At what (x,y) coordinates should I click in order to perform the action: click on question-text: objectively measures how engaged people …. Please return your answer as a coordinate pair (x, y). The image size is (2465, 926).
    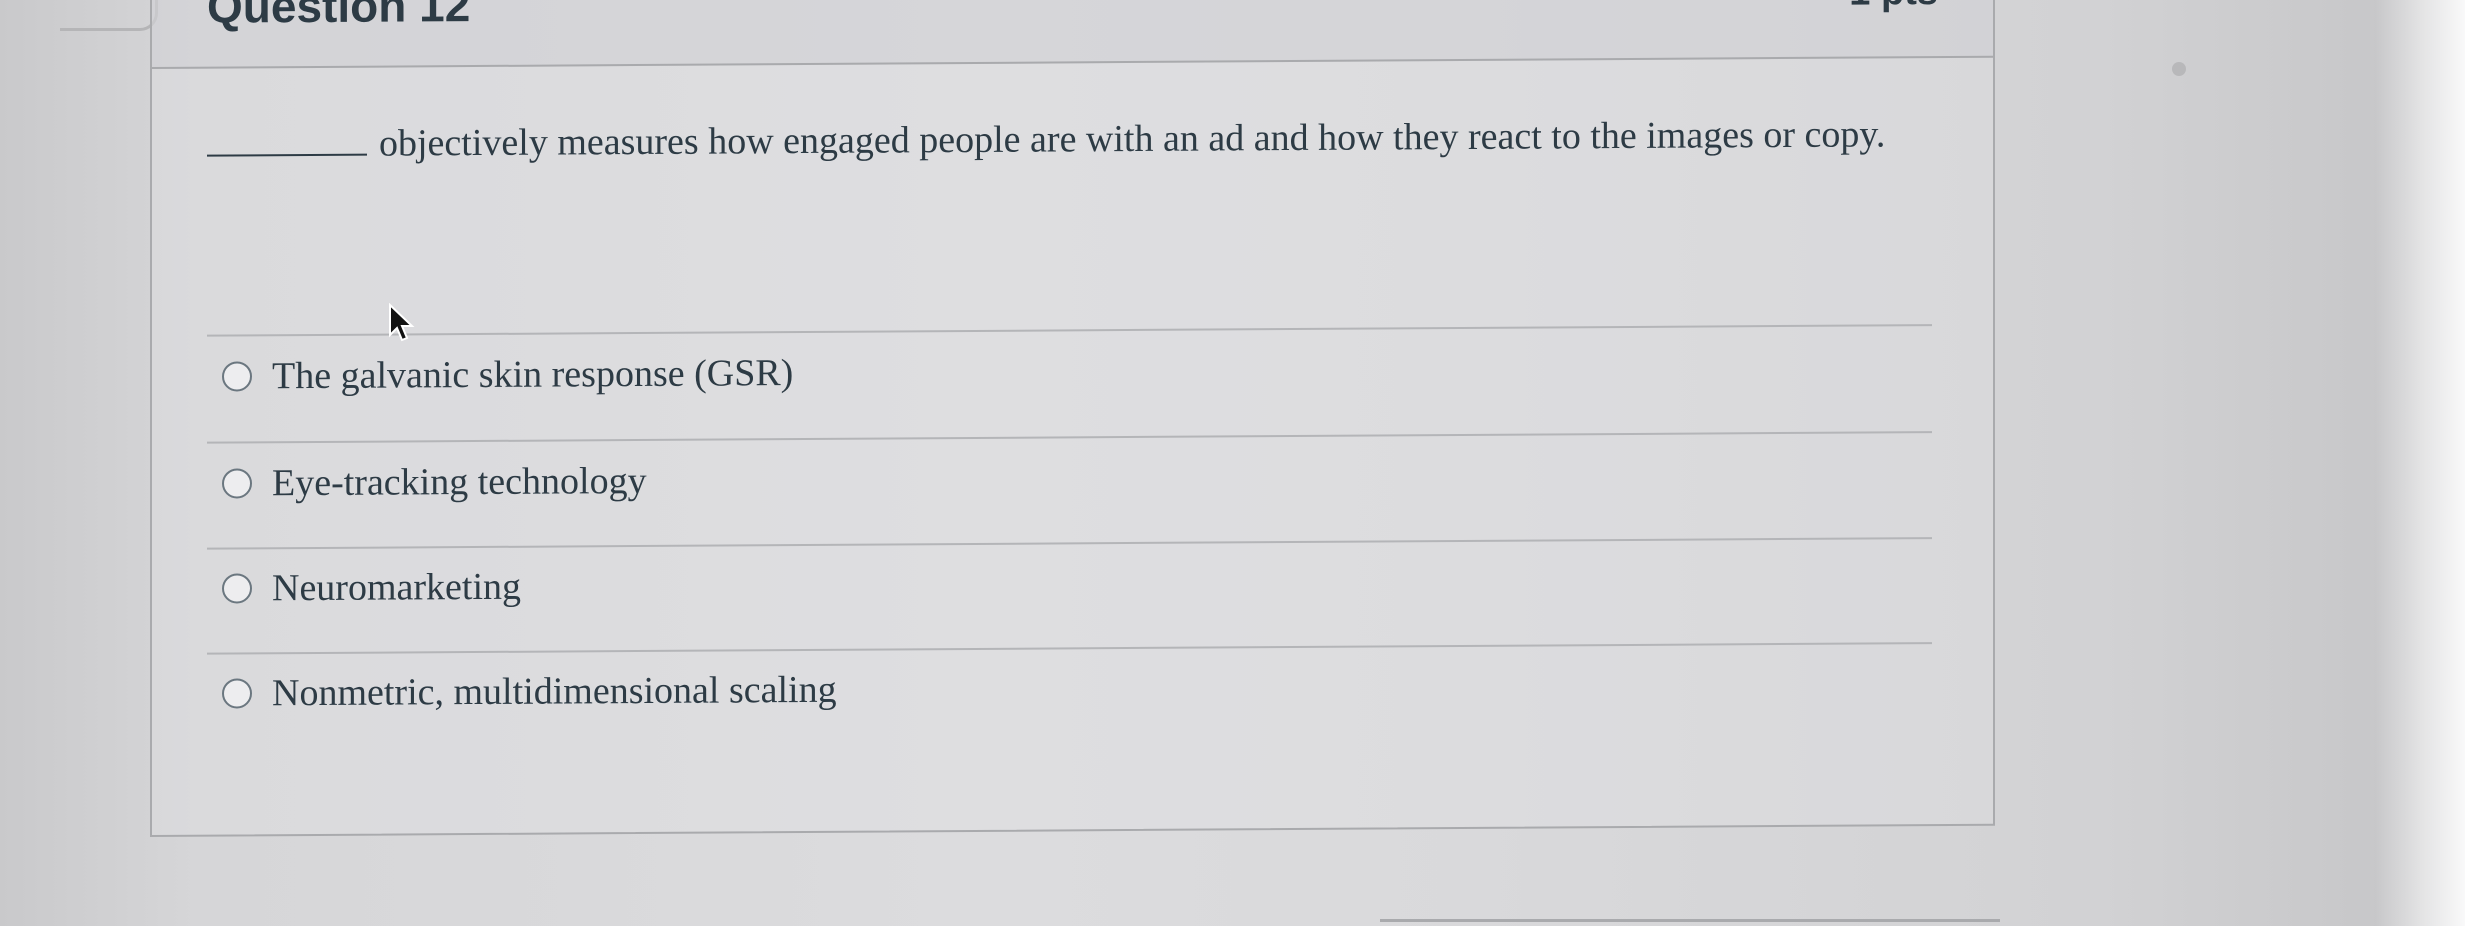
    Looking at the image, I should click on (1057, 139).